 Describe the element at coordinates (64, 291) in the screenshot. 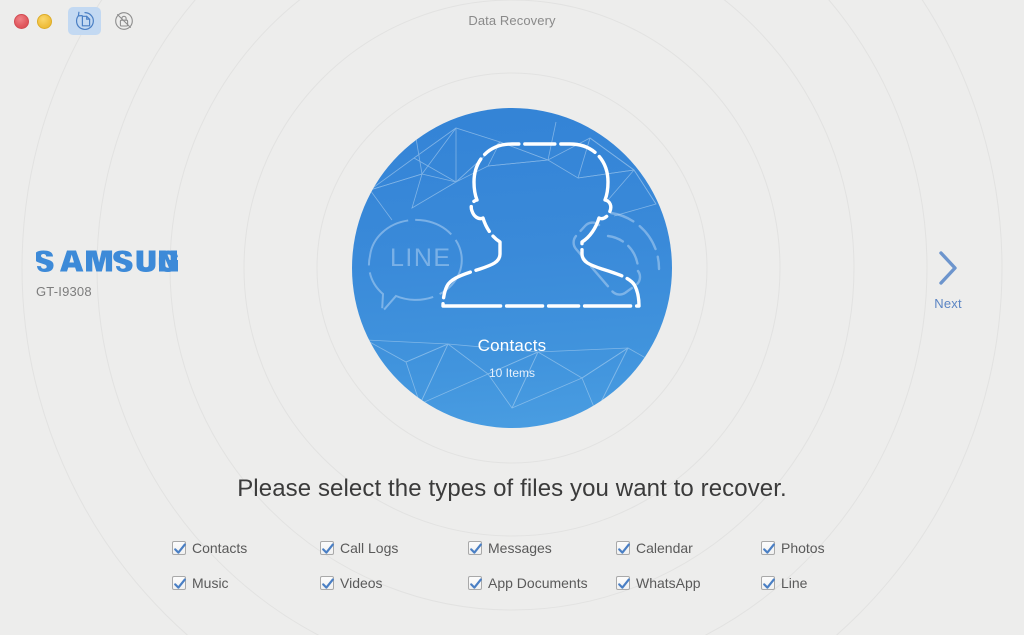

I see `device-model-label: GT-I9308` at that location.